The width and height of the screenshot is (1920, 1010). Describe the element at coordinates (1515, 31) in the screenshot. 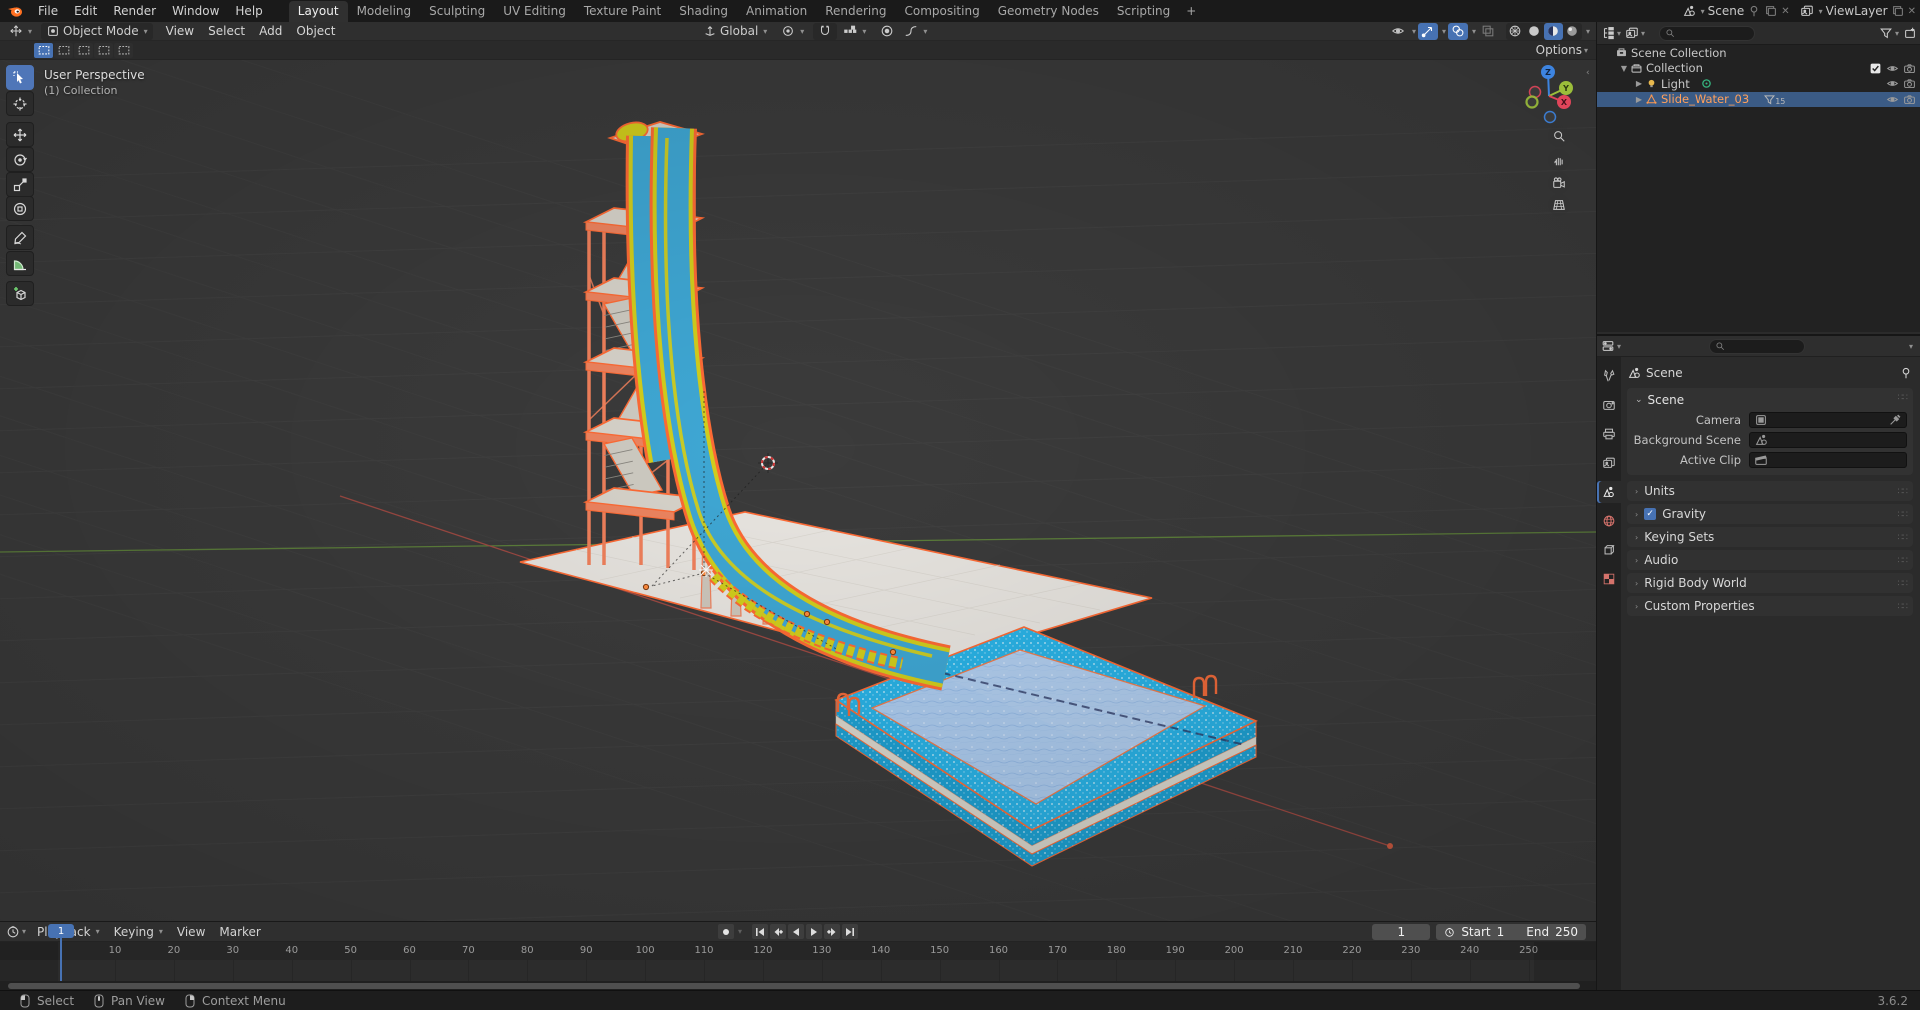

I see `shading-wireframe-button` at that location.